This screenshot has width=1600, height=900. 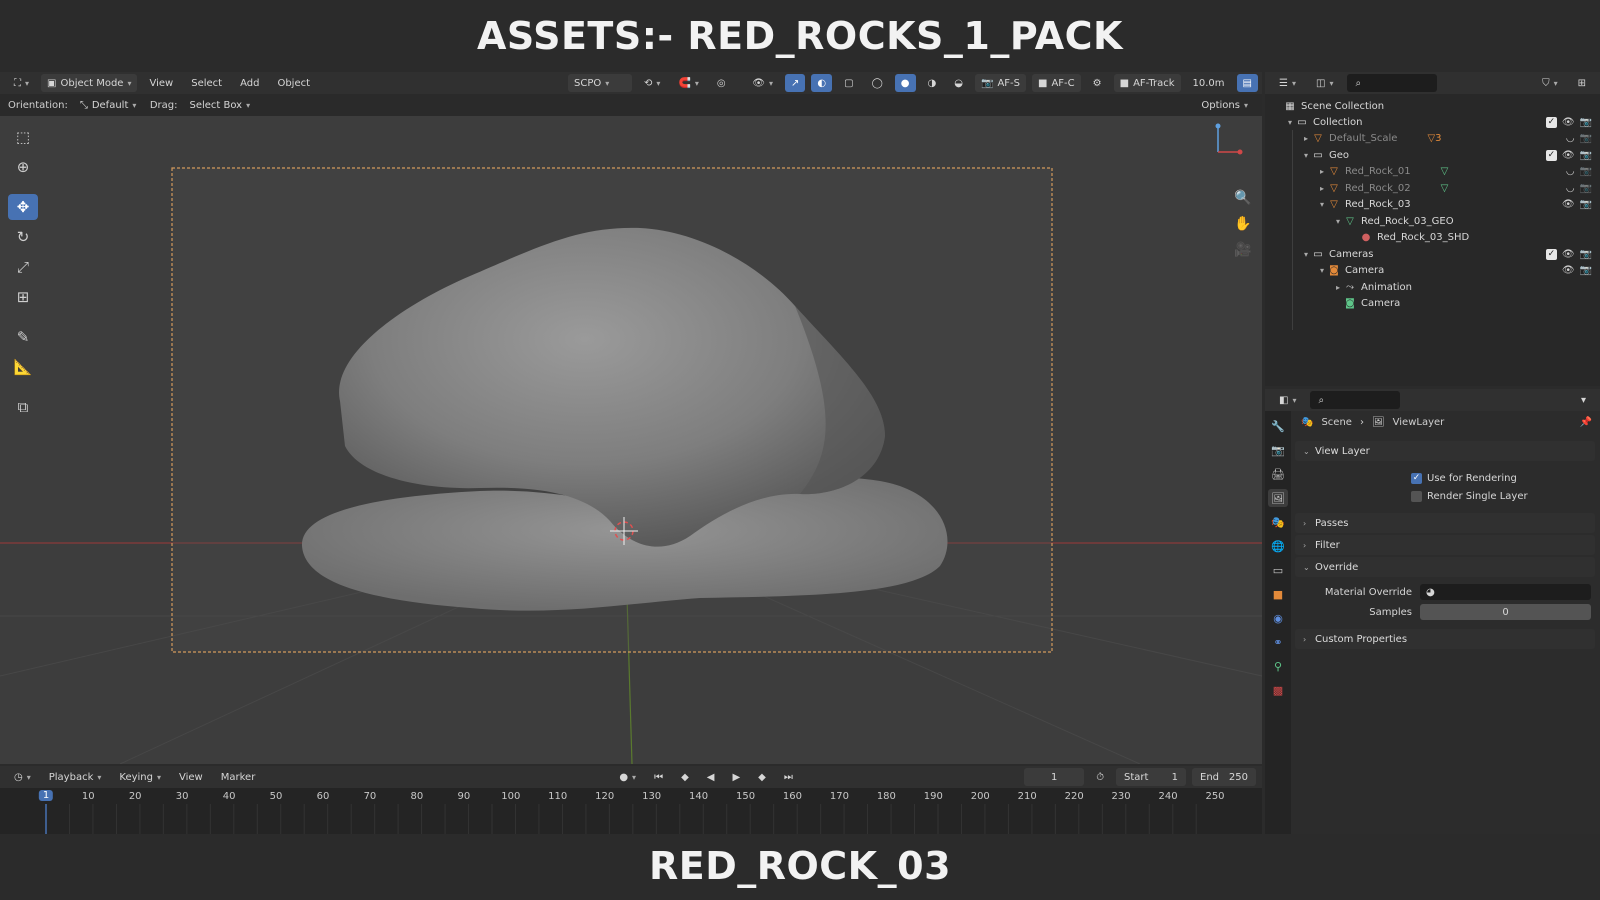 I want to click on play-icon: ▶, so click(x=736, y=777).